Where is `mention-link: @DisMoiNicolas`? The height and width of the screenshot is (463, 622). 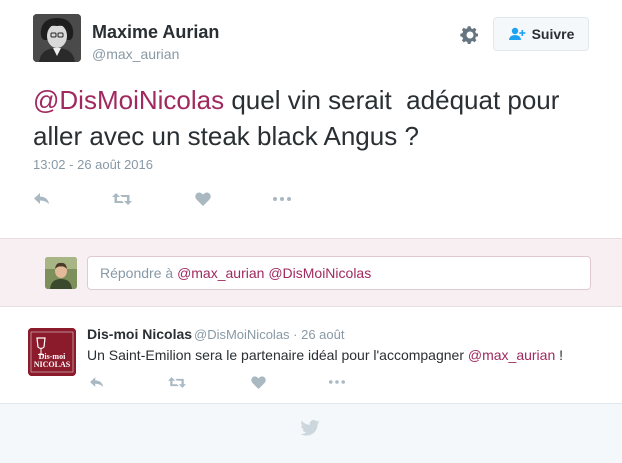
mention-link: @DisMoiNicolas is located at coordinates (128, 100).